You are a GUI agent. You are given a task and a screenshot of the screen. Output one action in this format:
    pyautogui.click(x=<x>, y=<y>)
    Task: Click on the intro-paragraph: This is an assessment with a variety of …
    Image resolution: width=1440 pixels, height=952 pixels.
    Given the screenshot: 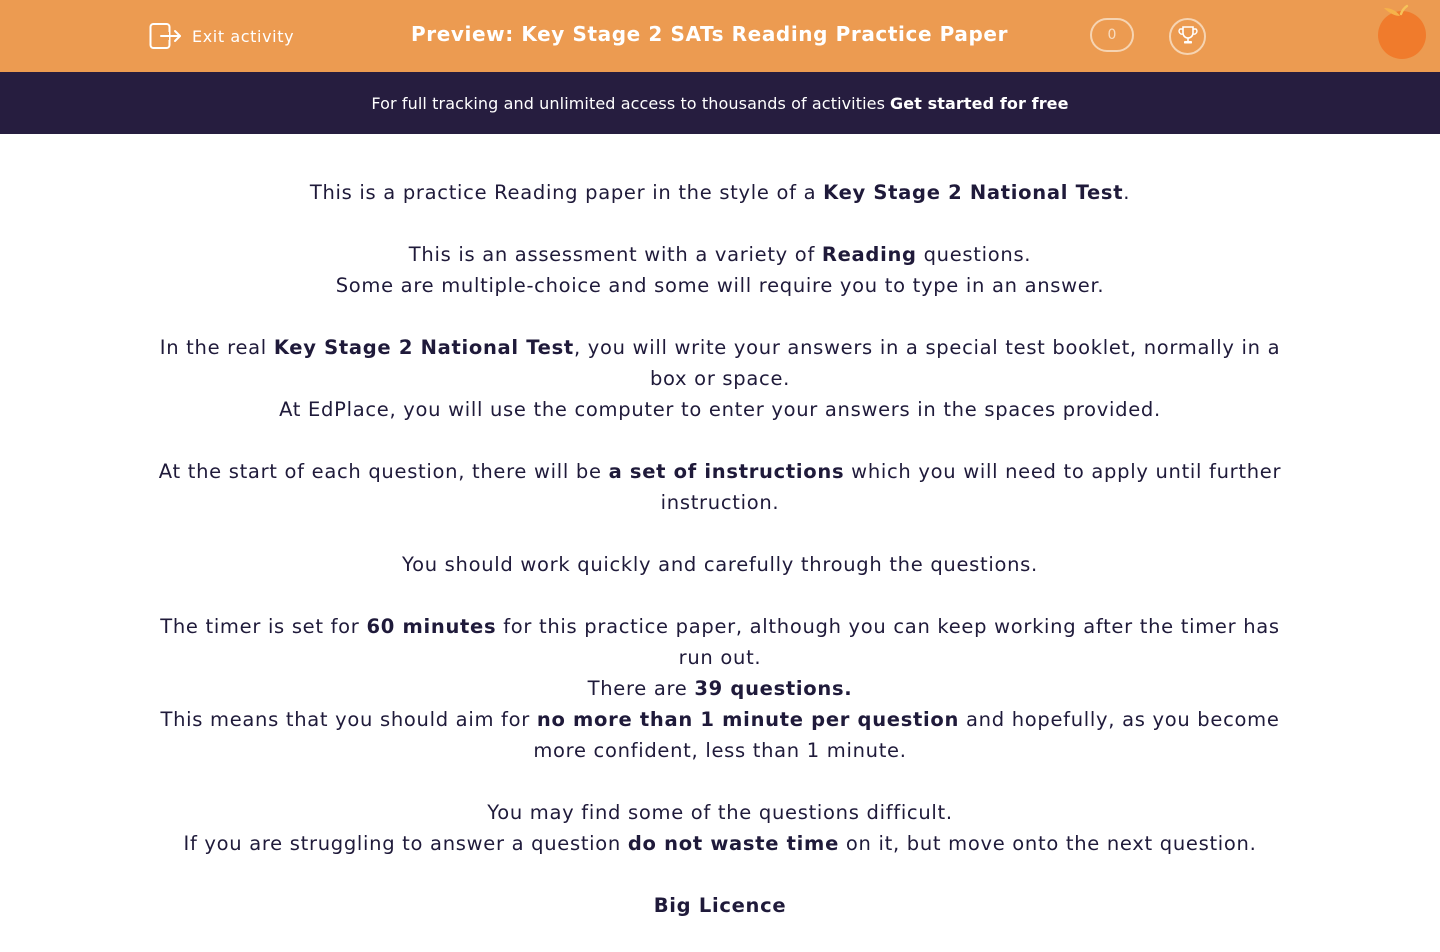 What is the action you would take?
    pyautogui.click(x=720, y=270)
    